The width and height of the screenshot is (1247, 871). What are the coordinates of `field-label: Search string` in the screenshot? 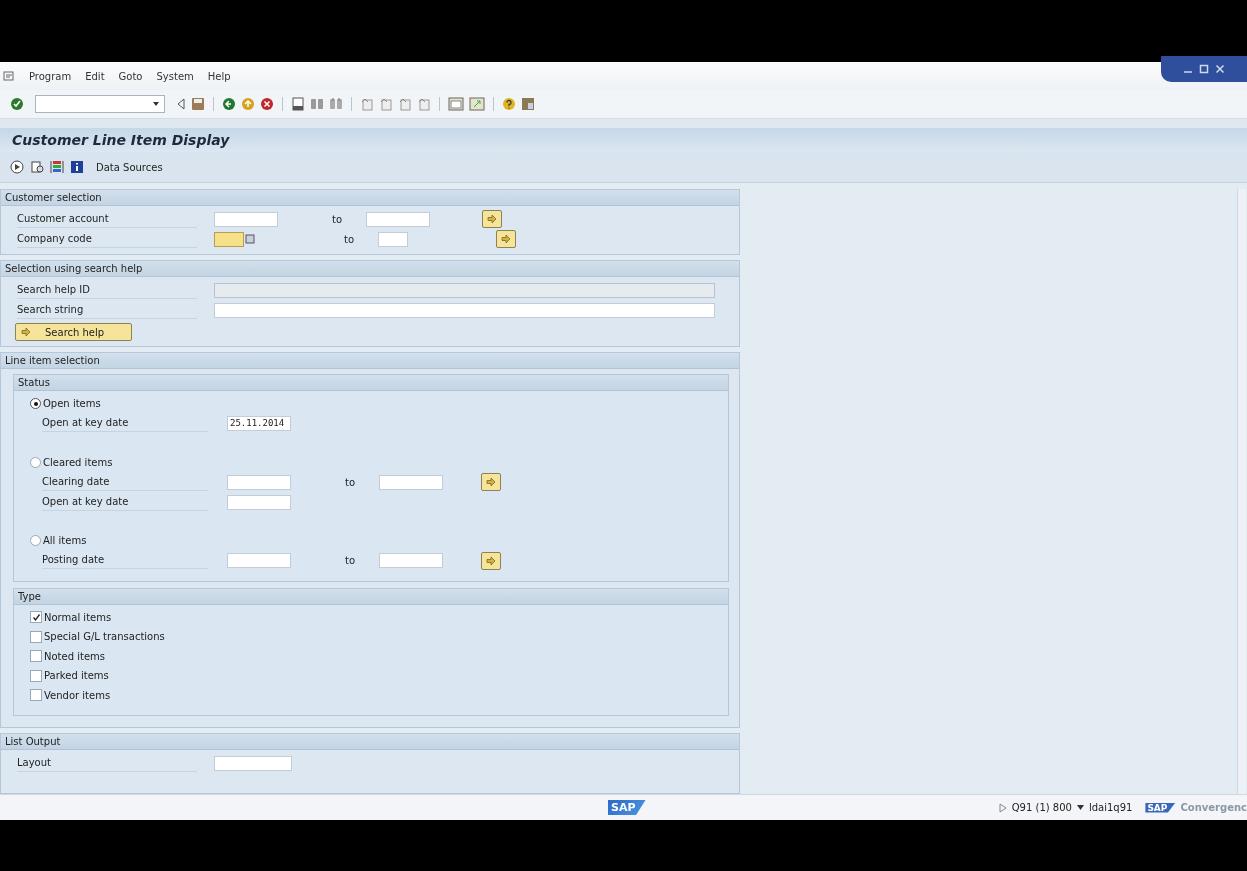 It's located at (107, 310).